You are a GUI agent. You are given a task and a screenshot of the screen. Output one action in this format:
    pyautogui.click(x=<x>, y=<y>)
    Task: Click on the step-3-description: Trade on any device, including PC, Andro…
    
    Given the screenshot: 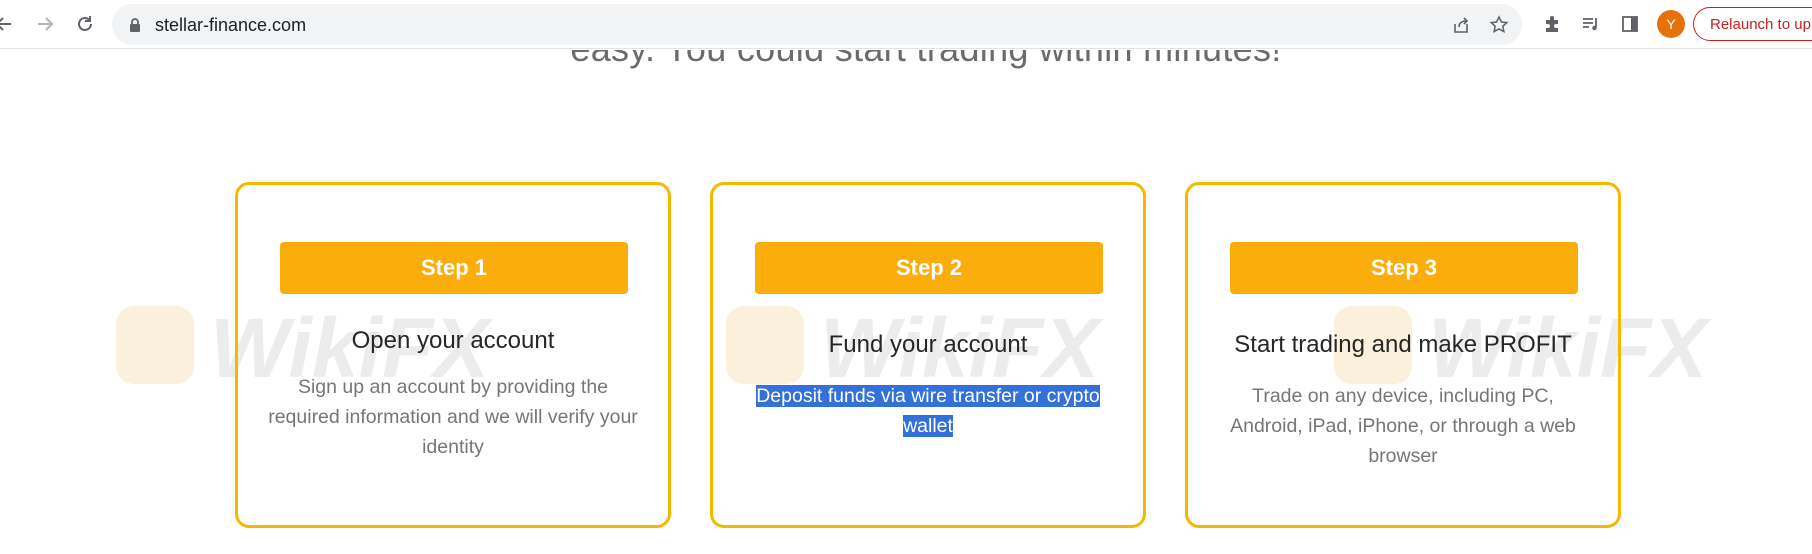 What is the action you would take?
    pyautogui.click(x=1403, y=426)
    